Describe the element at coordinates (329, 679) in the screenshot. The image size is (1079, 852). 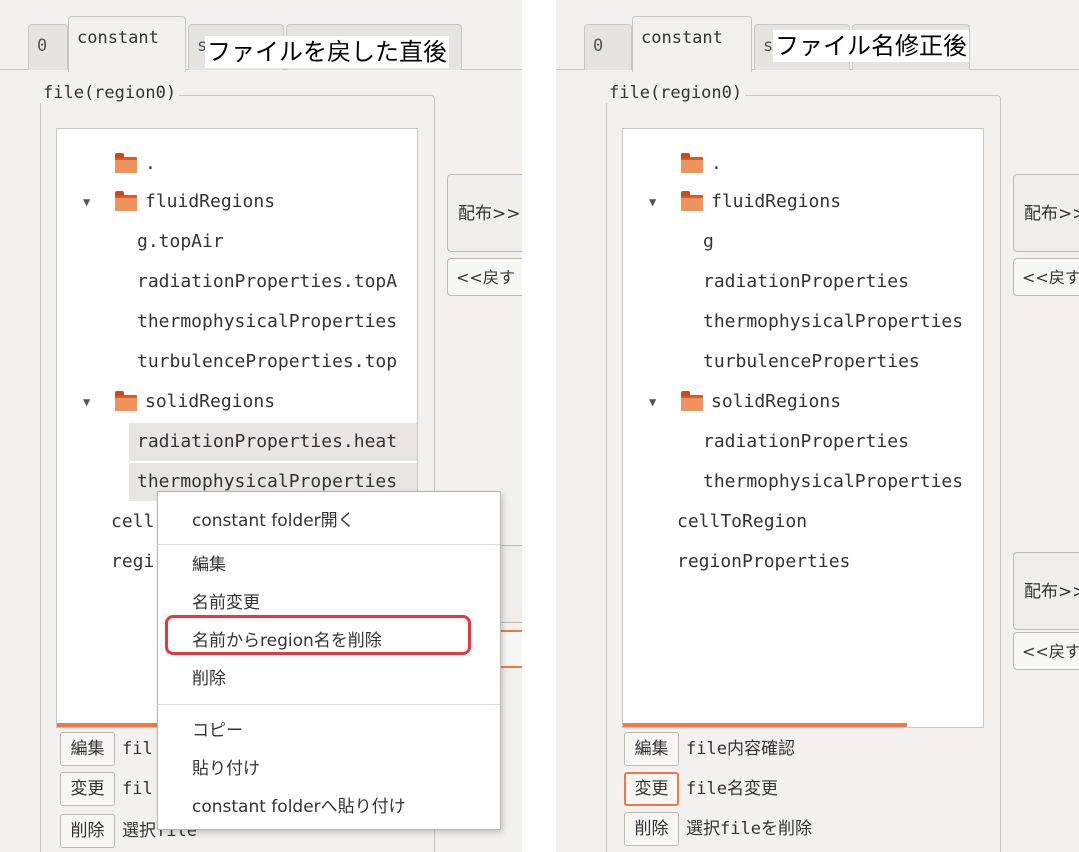
I see `menu-delete: 削除` at that location.